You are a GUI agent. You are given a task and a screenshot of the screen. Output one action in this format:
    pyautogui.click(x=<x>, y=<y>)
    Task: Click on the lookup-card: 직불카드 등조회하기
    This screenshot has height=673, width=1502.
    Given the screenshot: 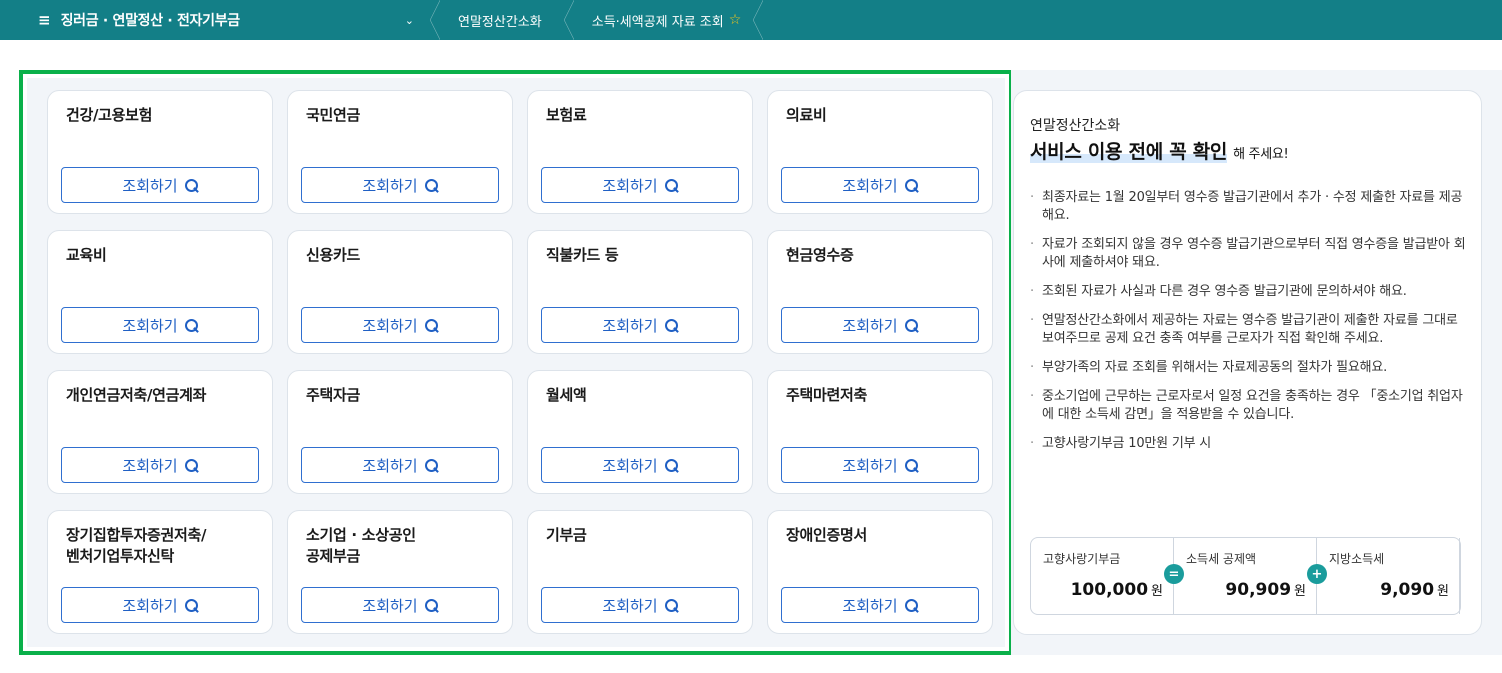 What is the action you would take?
    pyautogui.click(x=640, y=292)
    